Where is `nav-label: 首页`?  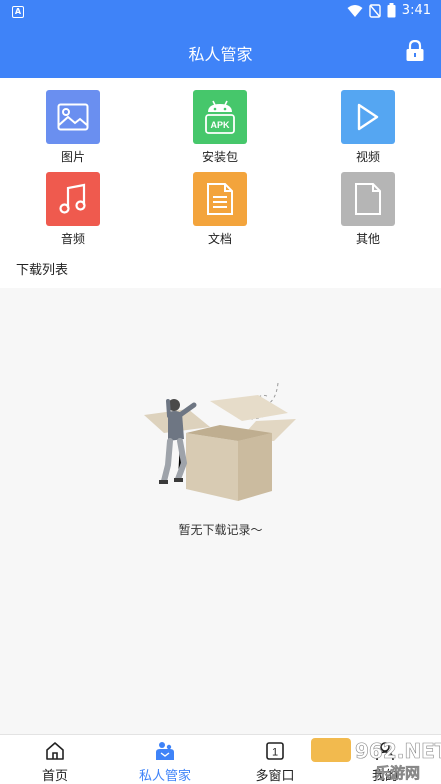
nav-label: 首页 is located at coordinates (54, 776).